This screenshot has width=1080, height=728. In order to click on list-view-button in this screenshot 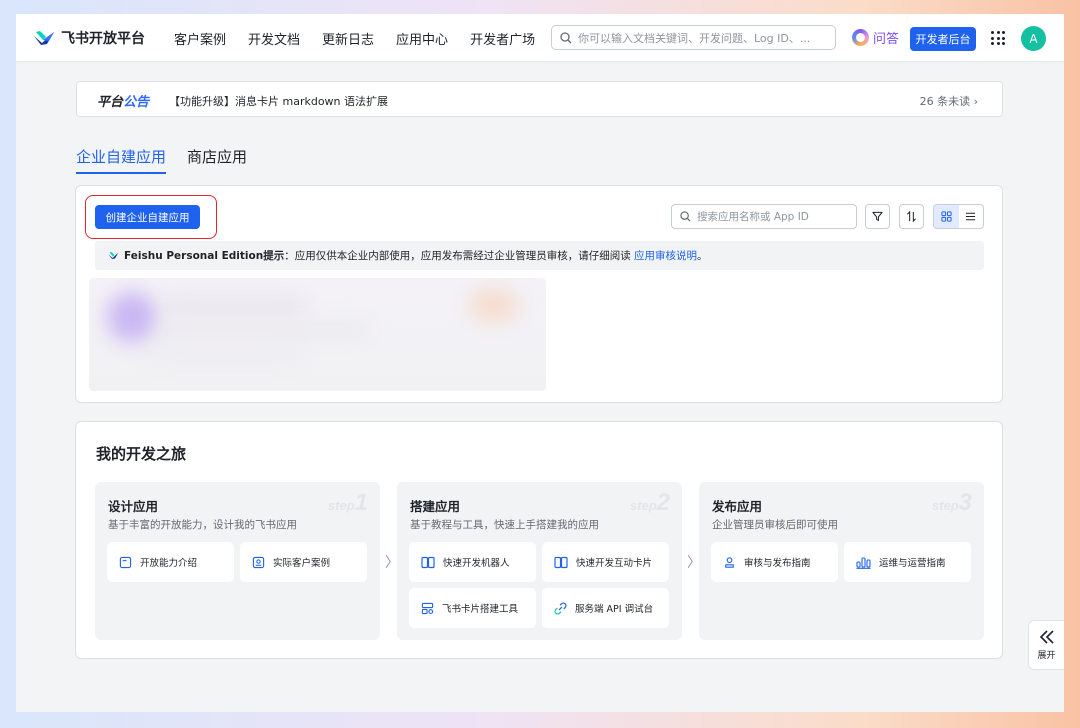, I will do `click(971, 216)`.